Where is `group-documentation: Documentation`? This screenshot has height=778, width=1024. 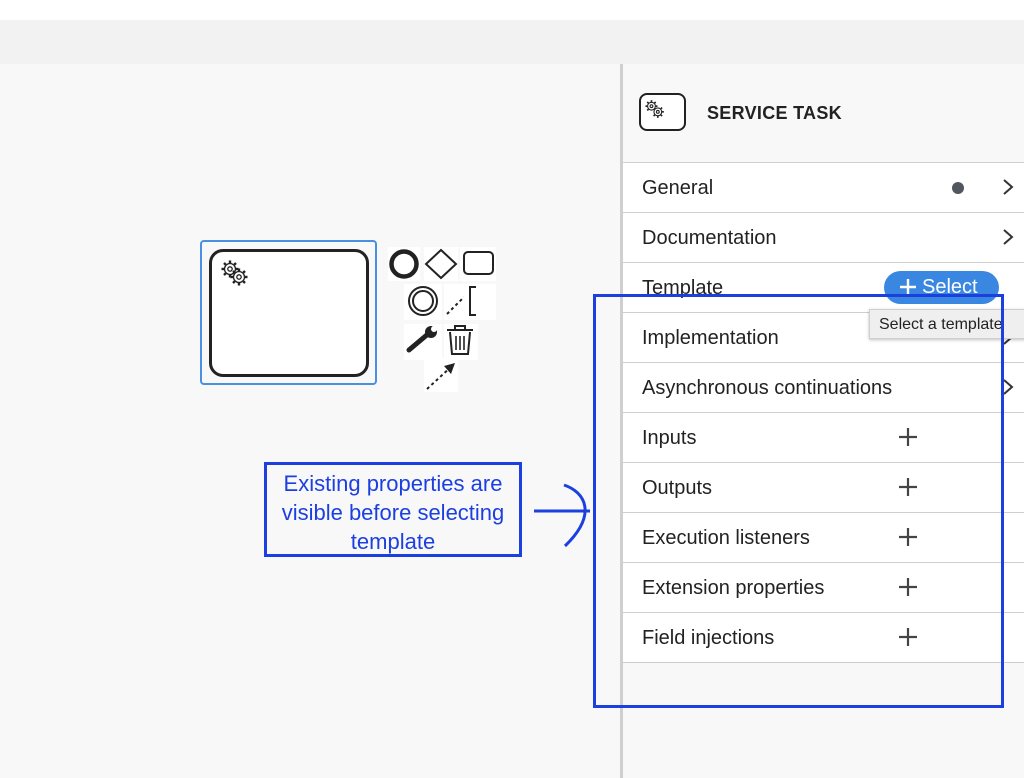 group-documentation: Documentation is located at coordinates (823, 238).